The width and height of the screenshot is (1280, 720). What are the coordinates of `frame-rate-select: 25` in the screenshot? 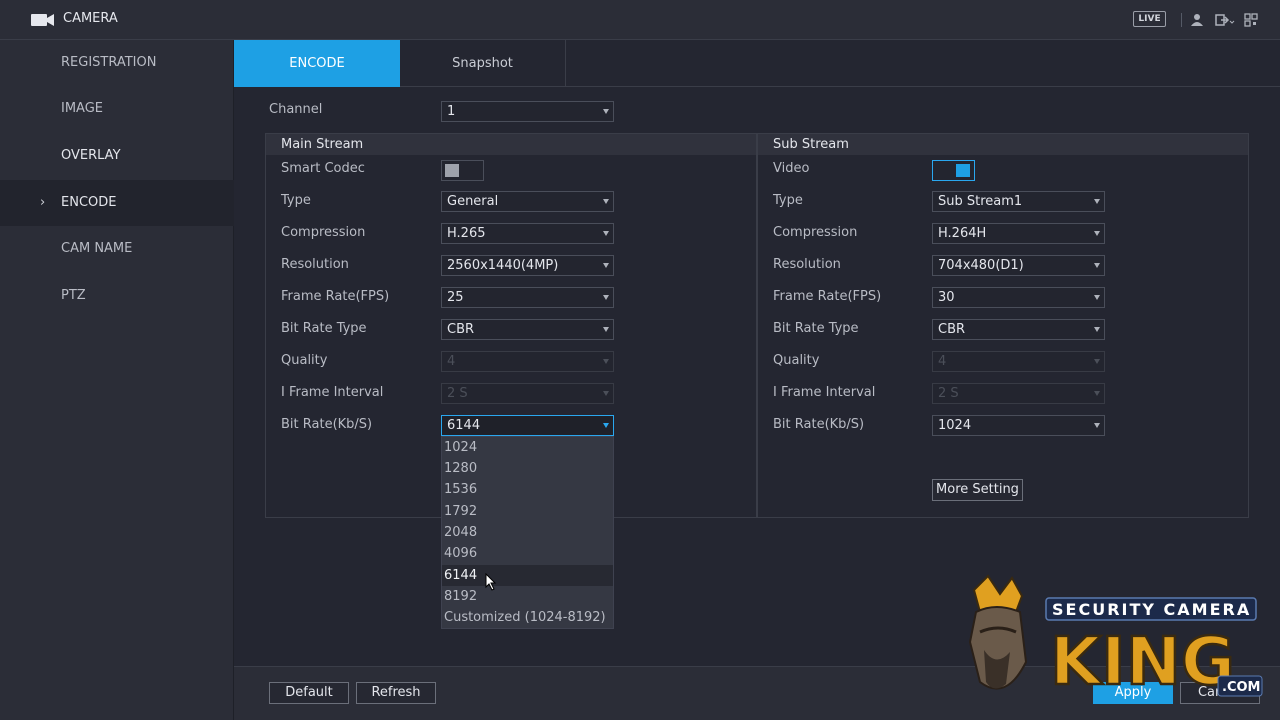 It's located at (527, 297).